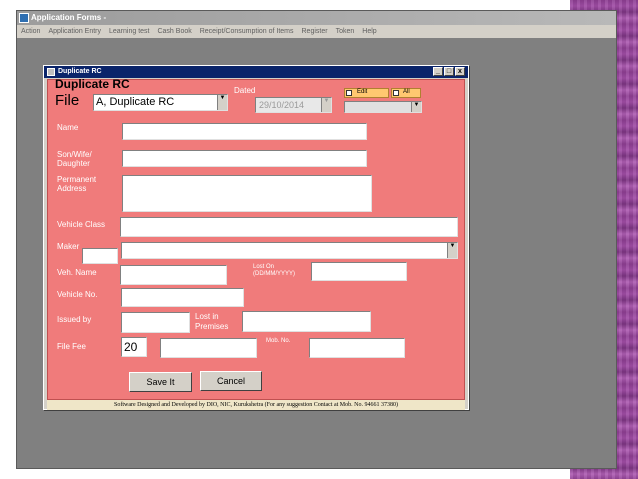 This screenshot has width=638, height=479. I want to click on save-button: Save It, so click(160, 382).